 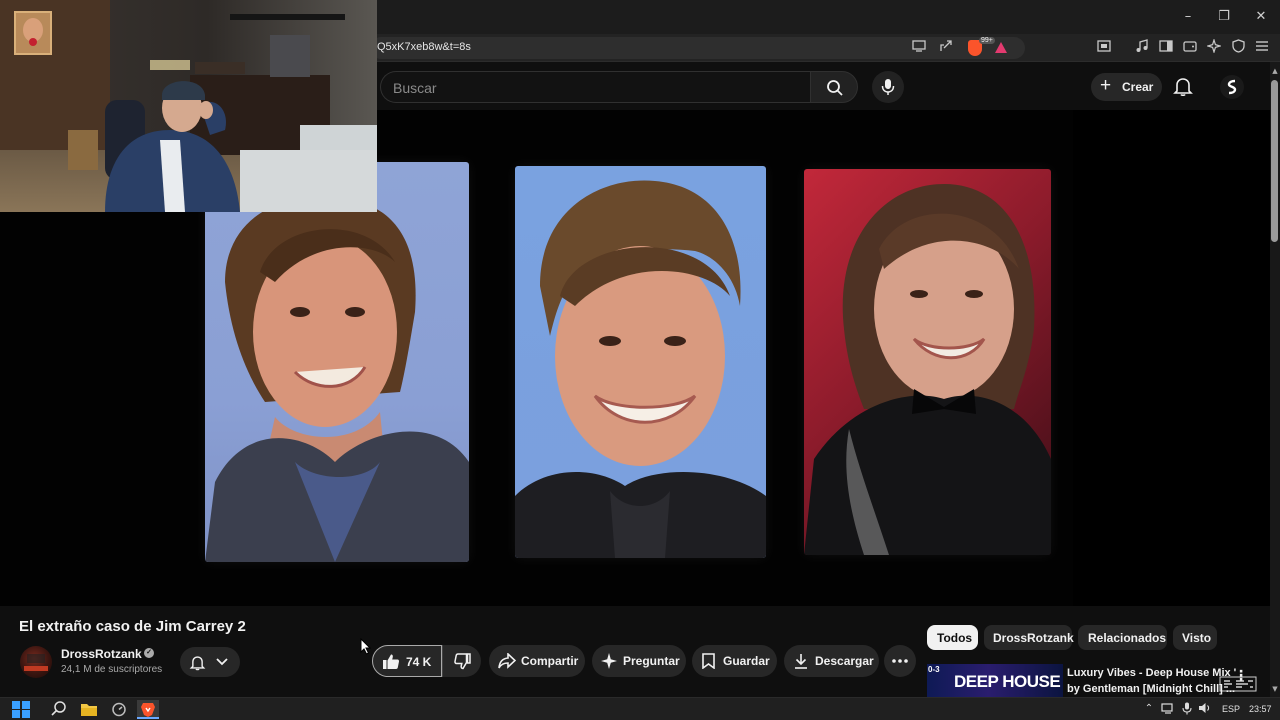 What do you see at coordinates (987, 40) in the screenshot?
I see `shields-count-badge: 99+` at bounding box center [987, 40].